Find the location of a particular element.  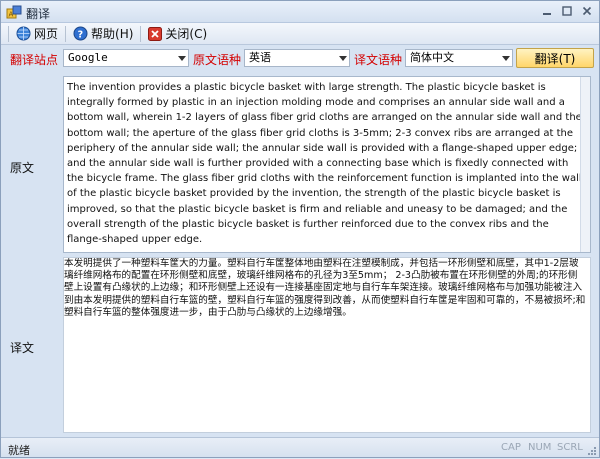

target-lang-select: 简体中文 is located at coordinates (459, 58).